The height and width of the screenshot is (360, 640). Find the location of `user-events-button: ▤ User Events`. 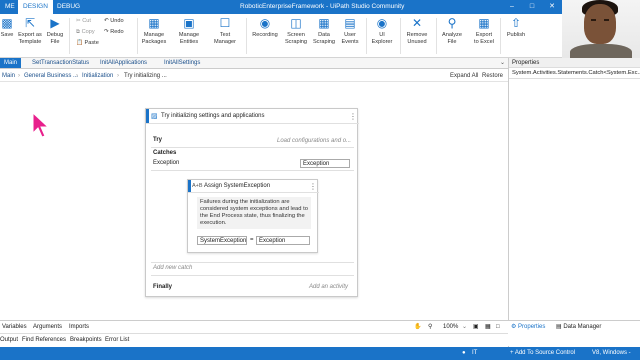

user-events-button: ▤ User Events is located at coordinates (350, 30).